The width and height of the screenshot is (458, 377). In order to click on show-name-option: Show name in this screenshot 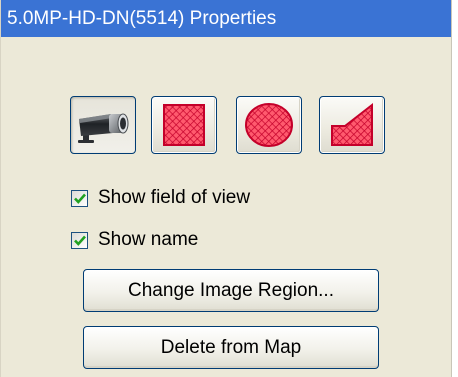, I will do `click(135, 239)`.